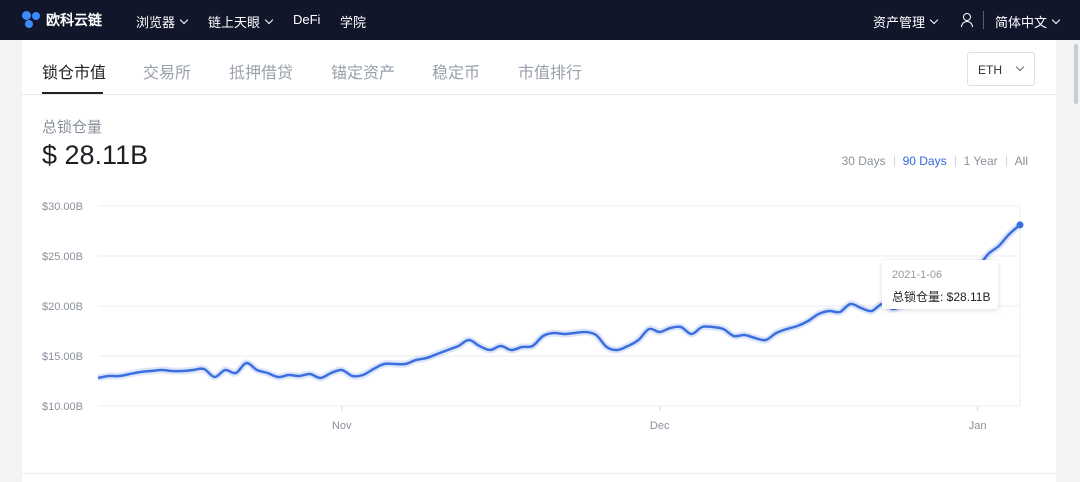 The width and height of the screenshot is (1080, 482). Describe the element at coordinates (62, 407) in the screenshot. I see `y-tick-label: $10.00B` at that location.